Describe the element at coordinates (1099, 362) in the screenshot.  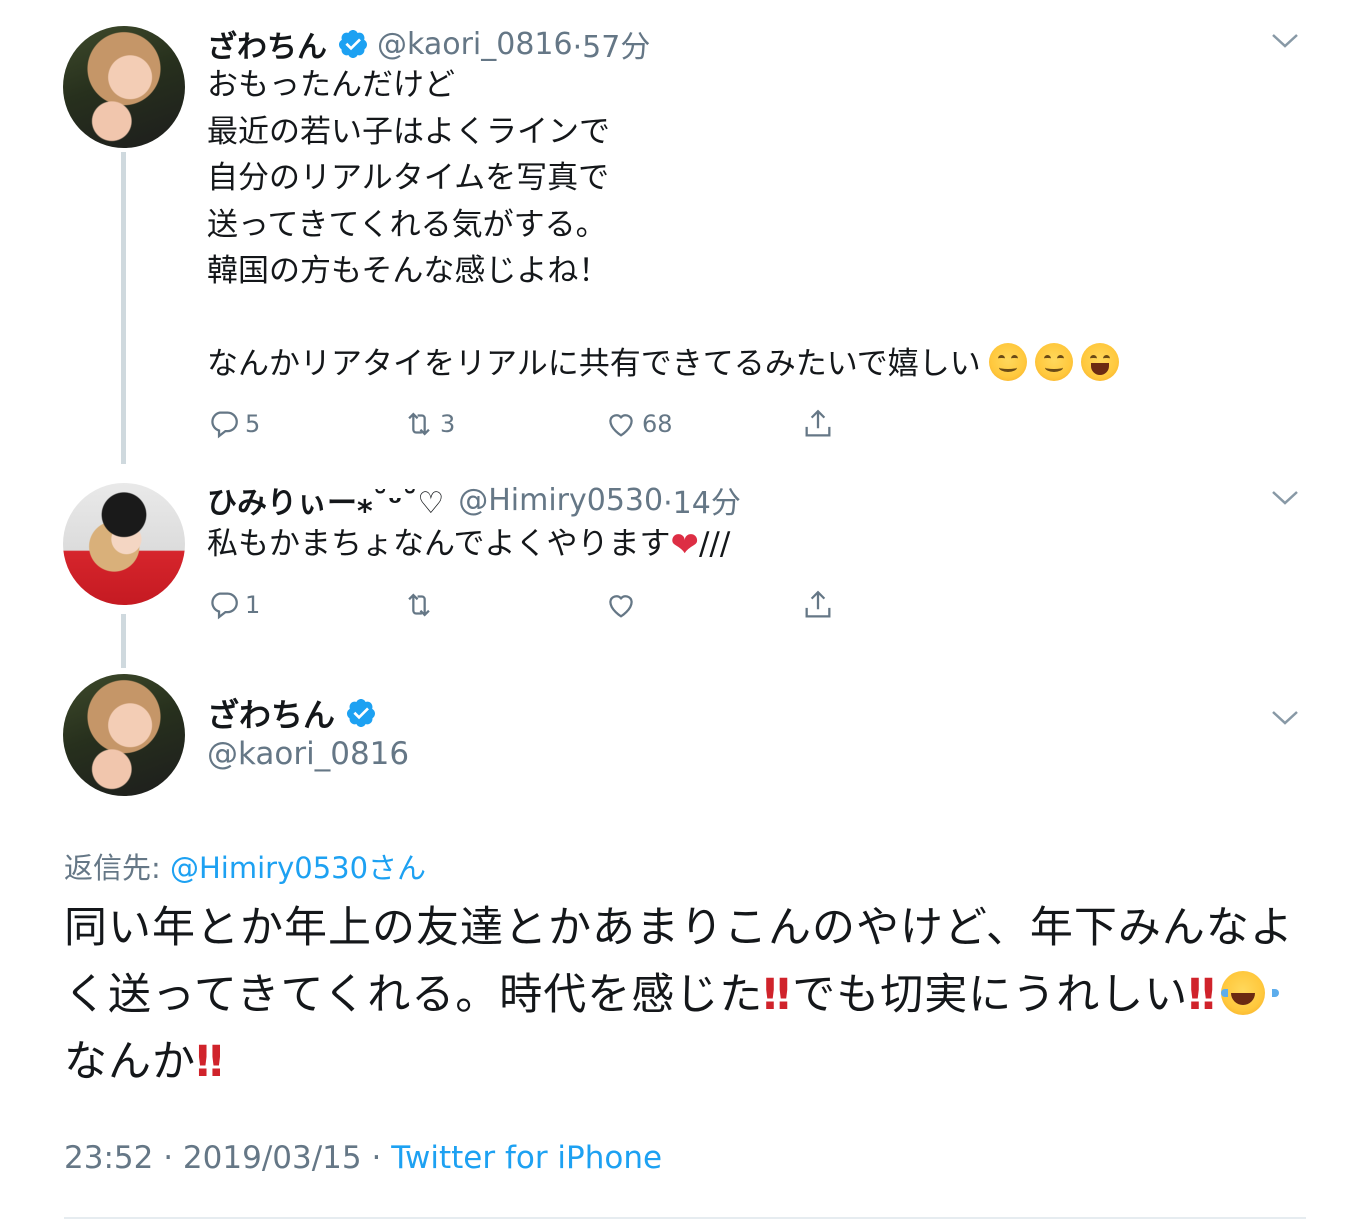
I see `grinning-squinting-face-emoji-icon` at that location.